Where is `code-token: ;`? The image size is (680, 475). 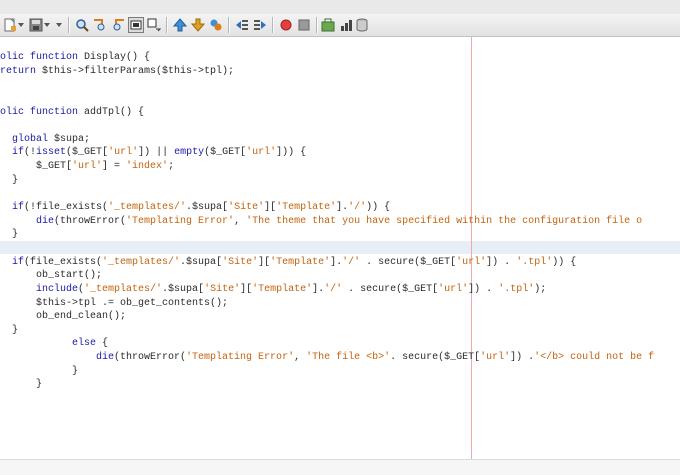
code-token: ; is located at coordinates (171, 167).